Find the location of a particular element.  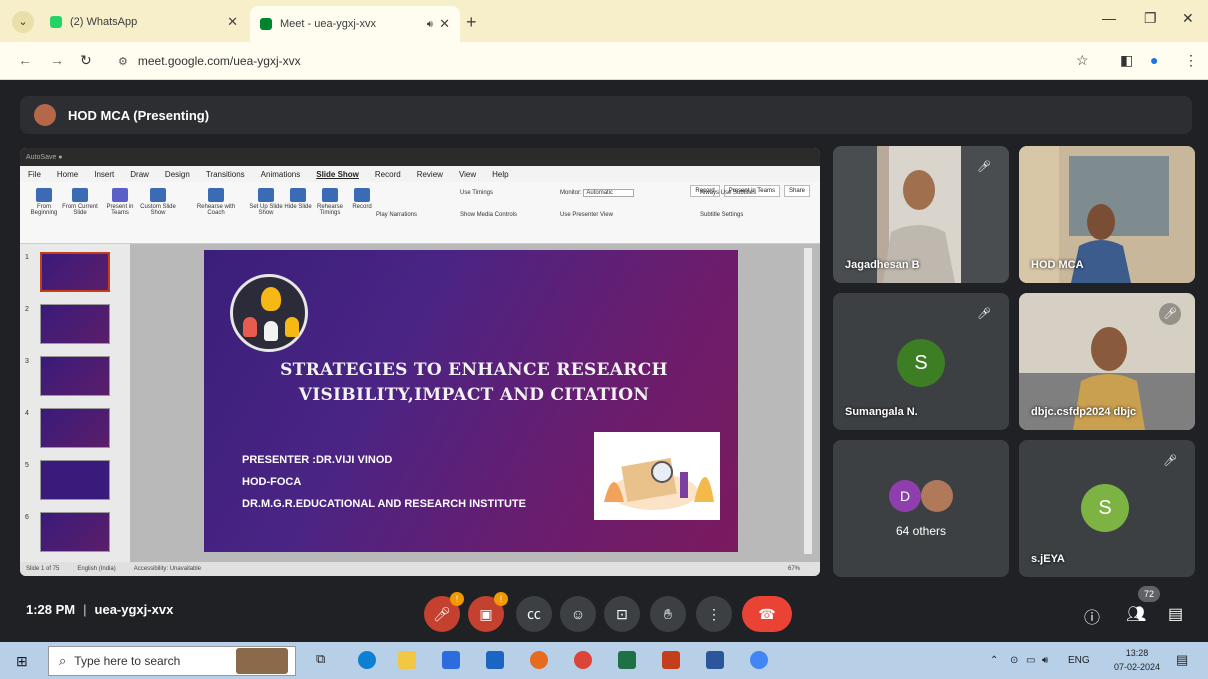

rb-rehearse-coach: Rehearse with Coach is located at coordinates (216, 202).